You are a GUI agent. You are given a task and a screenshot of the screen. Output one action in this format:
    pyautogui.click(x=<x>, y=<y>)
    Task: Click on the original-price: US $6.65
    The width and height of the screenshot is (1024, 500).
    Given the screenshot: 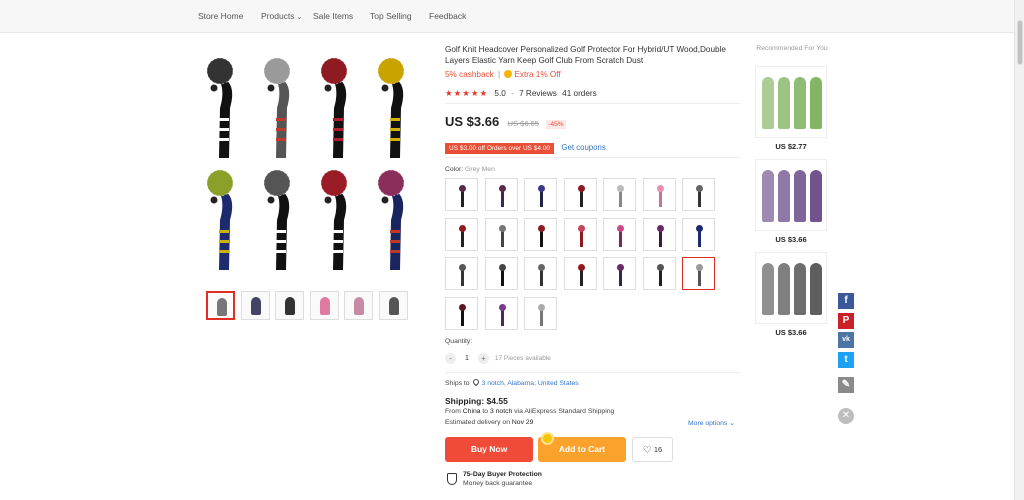 What is the action you would take?
    pyautogui.click(x=523, y=123)
    